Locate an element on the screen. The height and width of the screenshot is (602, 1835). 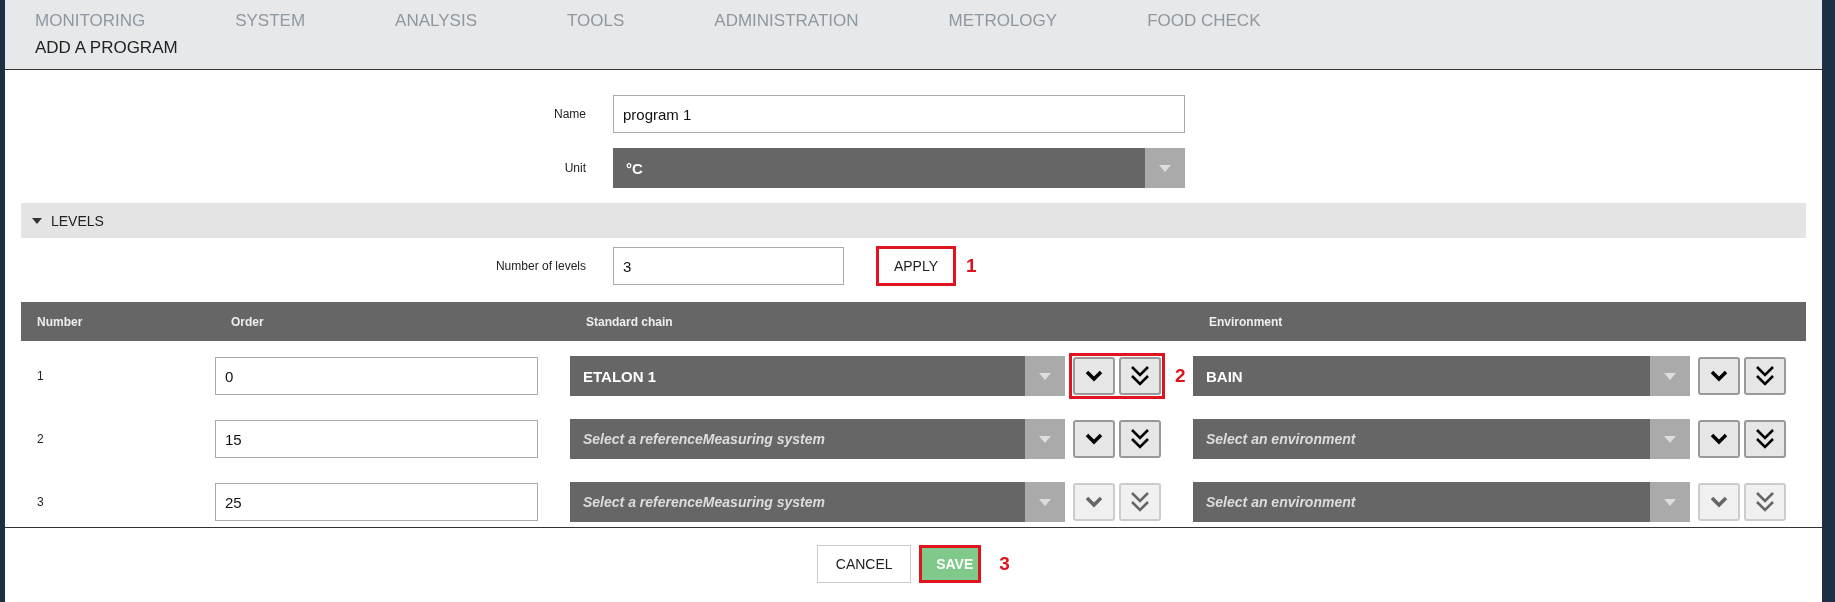
section-title: LEVELS is located at coordinates (77, 220).